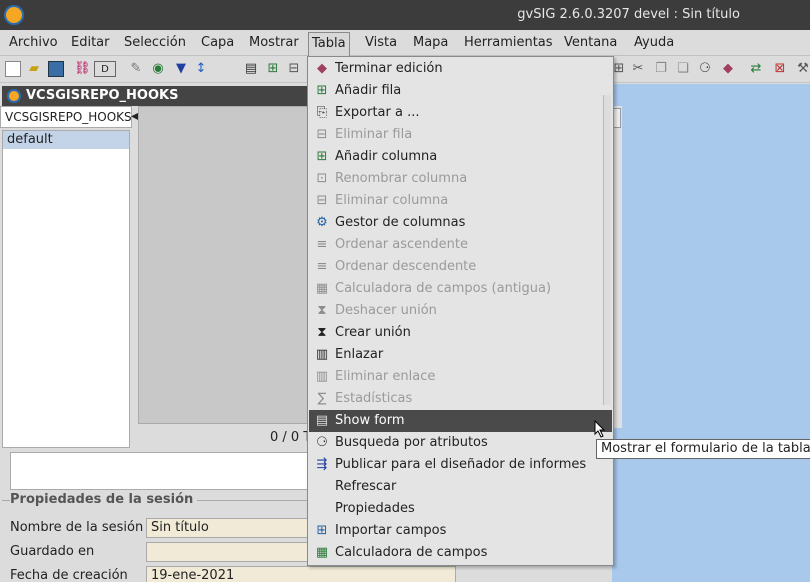 This screenshot has height=582, width=810. What do you see at coordinates (66, 140) in the screenshot?
I see `list-item: default` at bounding box center [66, 140].